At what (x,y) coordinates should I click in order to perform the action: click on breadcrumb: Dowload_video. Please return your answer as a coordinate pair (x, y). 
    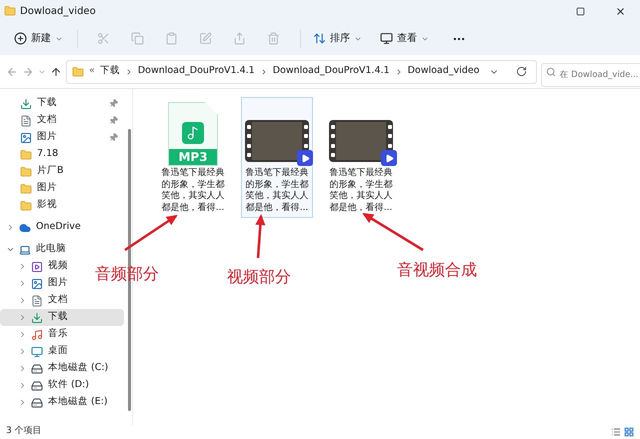
    Looking at the image, I should click on (444, 71).